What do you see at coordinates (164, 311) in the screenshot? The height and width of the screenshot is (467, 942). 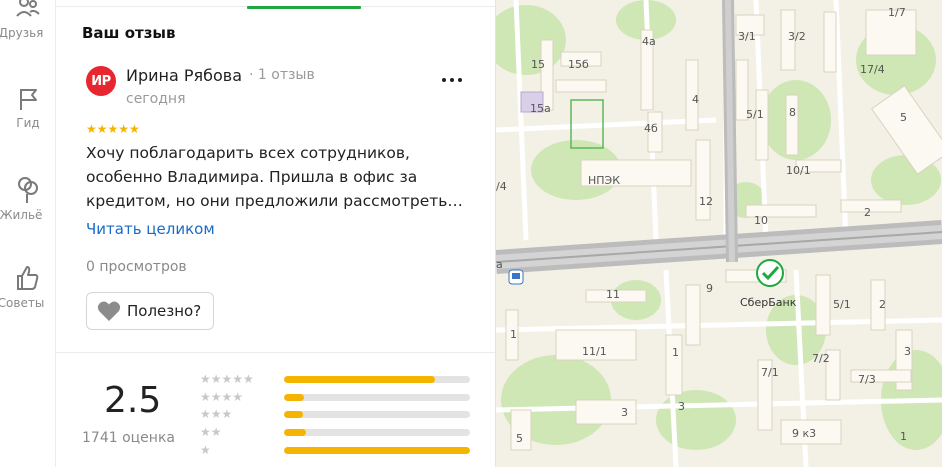 I see `useful-label: Полезно?` at bounding box center [164, 311].